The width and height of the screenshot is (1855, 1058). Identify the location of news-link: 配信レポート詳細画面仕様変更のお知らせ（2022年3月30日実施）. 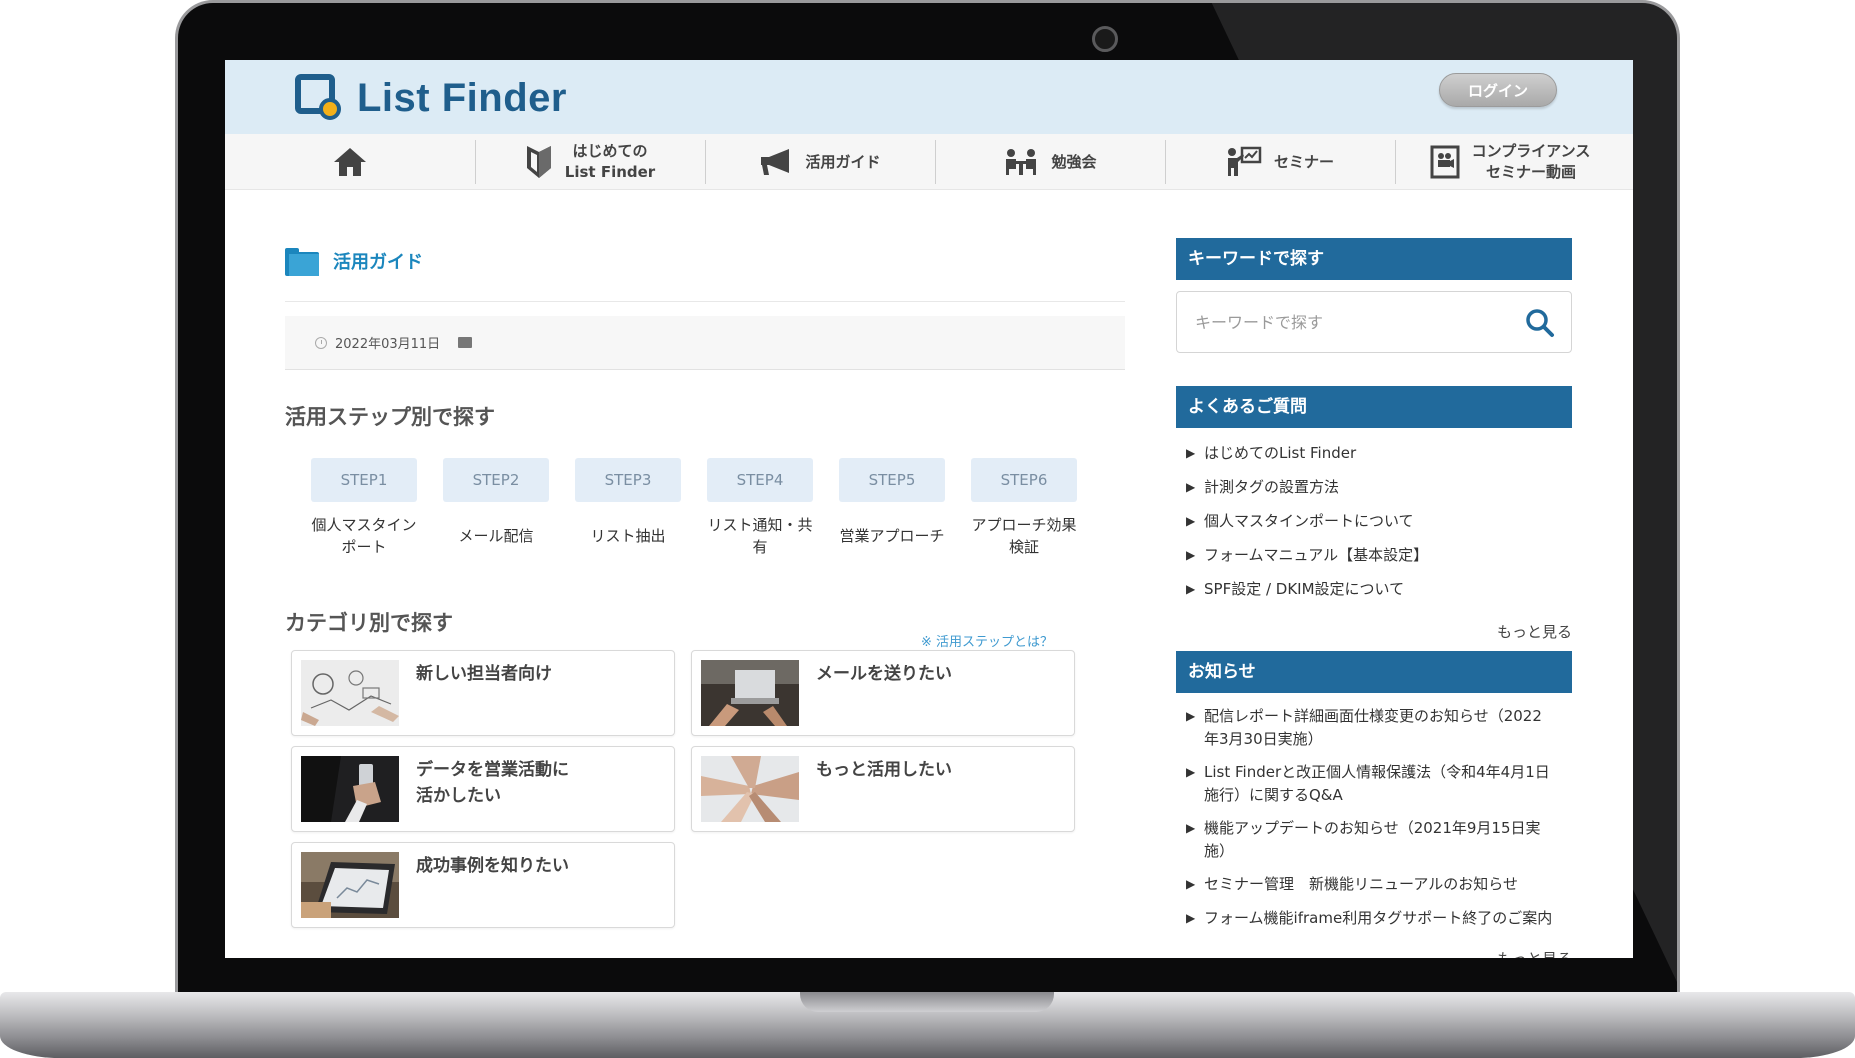
(1366, 728).